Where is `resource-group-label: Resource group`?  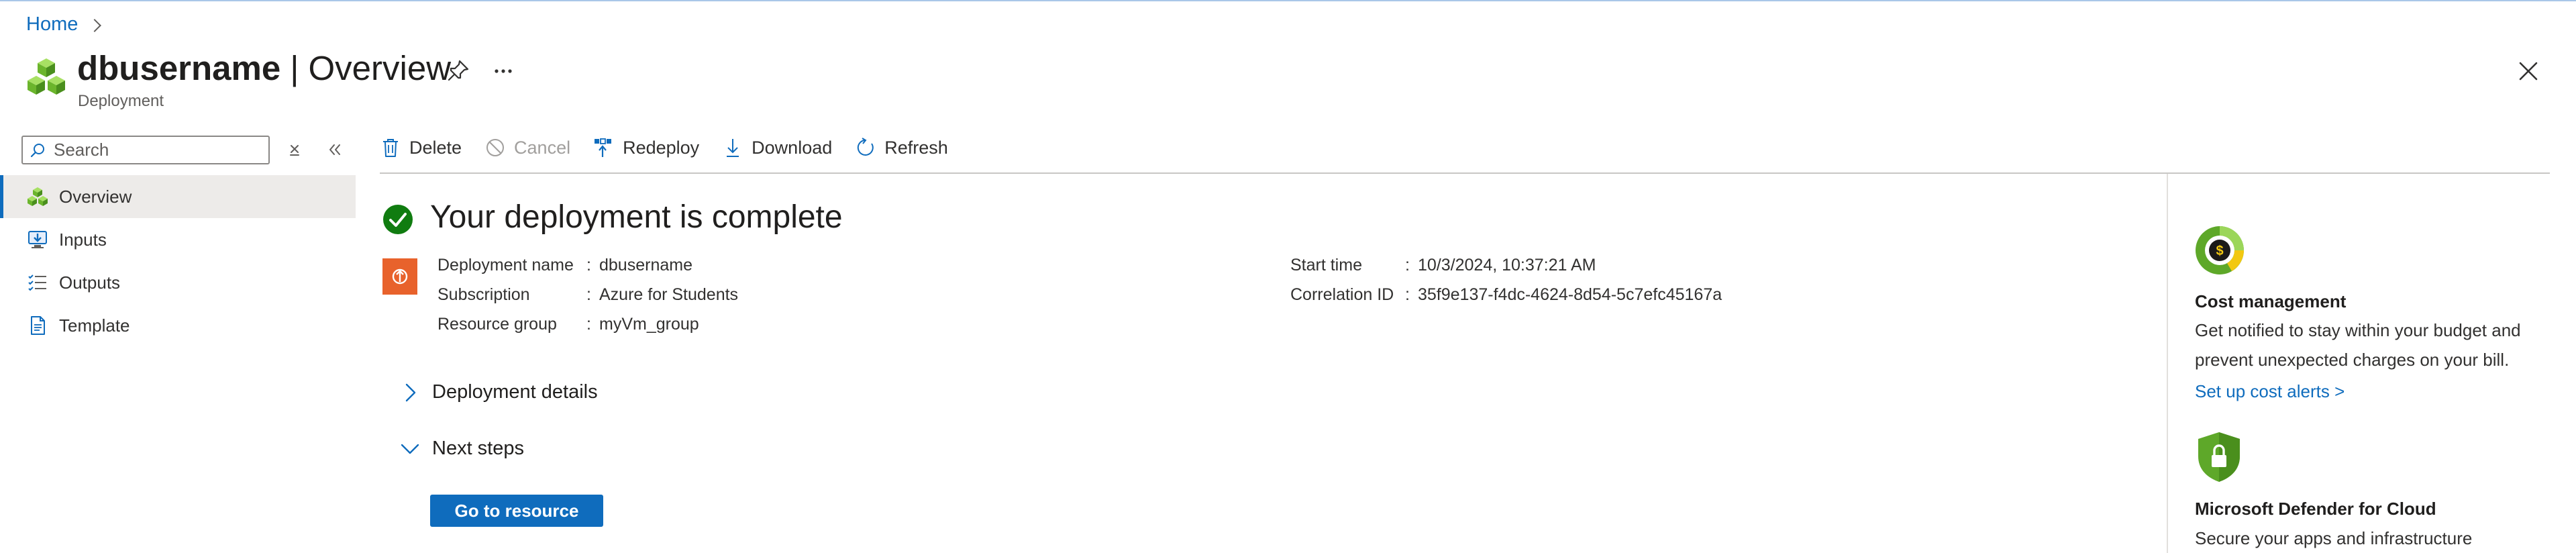
resource-group-label: Resource group is located at coordinates (497, 324).